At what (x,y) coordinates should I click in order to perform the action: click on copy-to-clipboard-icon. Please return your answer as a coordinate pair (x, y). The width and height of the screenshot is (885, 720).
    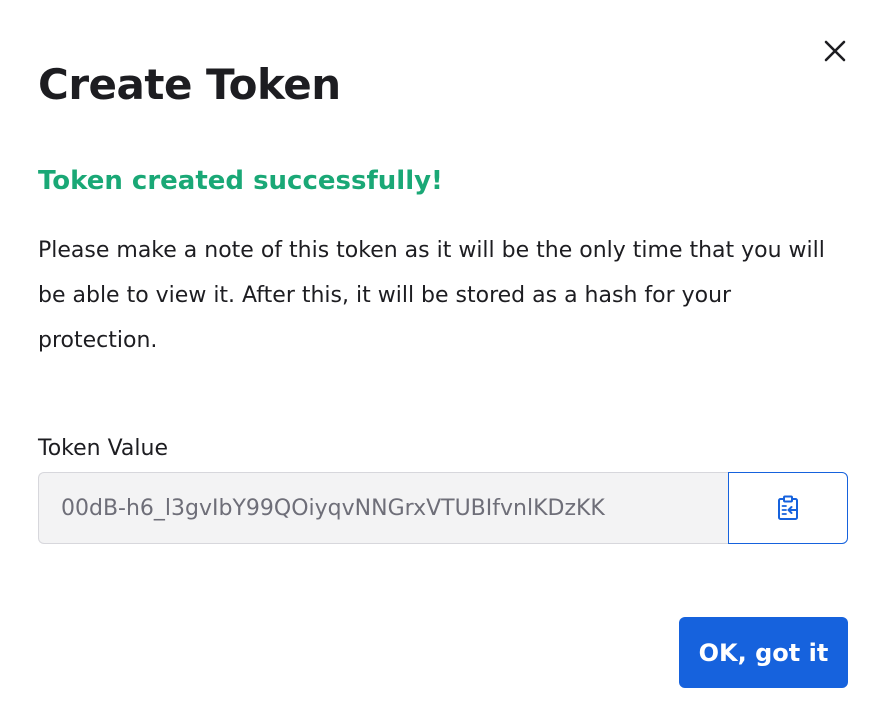
    Looking at the image, I should click on (788, 507).